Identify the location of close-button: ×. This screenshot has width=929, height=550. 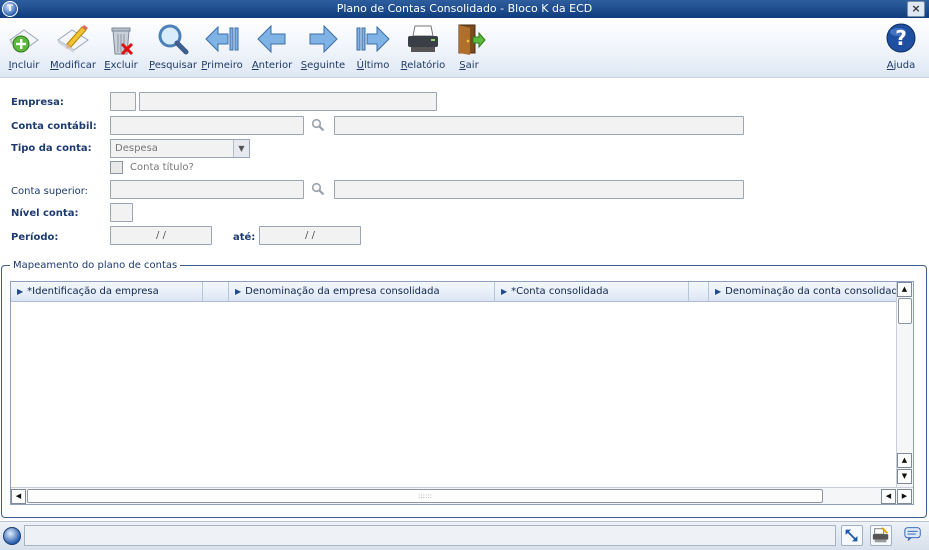
(916, 9).